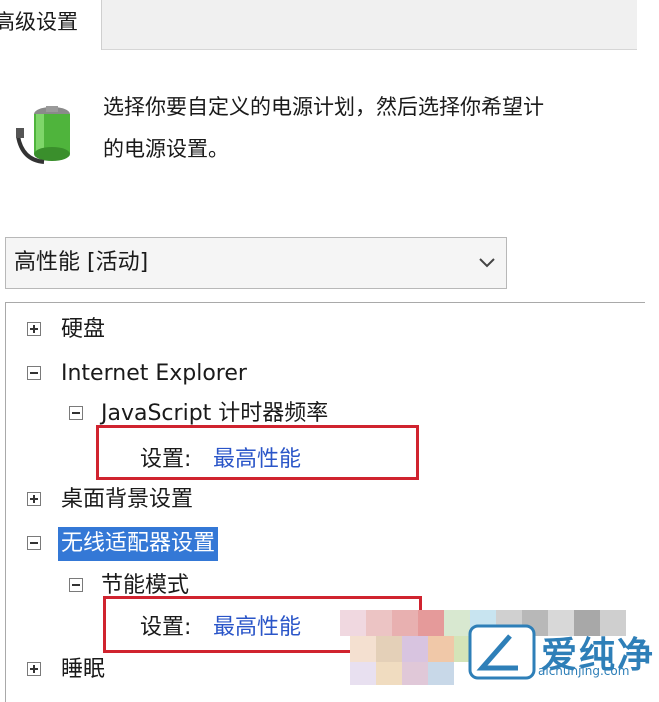 This screenshot has height=702, width=659. Describe the element at coordinates (83, 669) in the screenshot. I see `tree-item-label: 睡眠` at that location.